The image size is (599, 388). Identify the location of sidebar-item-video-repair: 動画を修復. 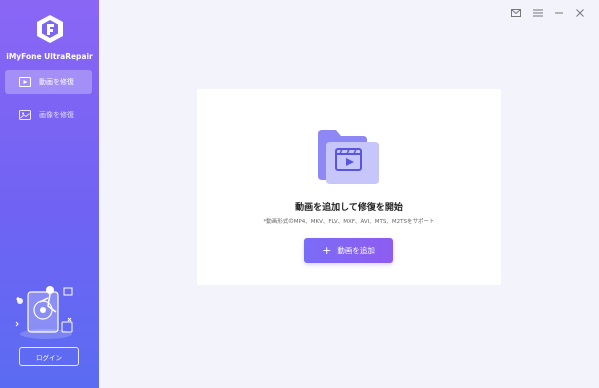
(48, 82).